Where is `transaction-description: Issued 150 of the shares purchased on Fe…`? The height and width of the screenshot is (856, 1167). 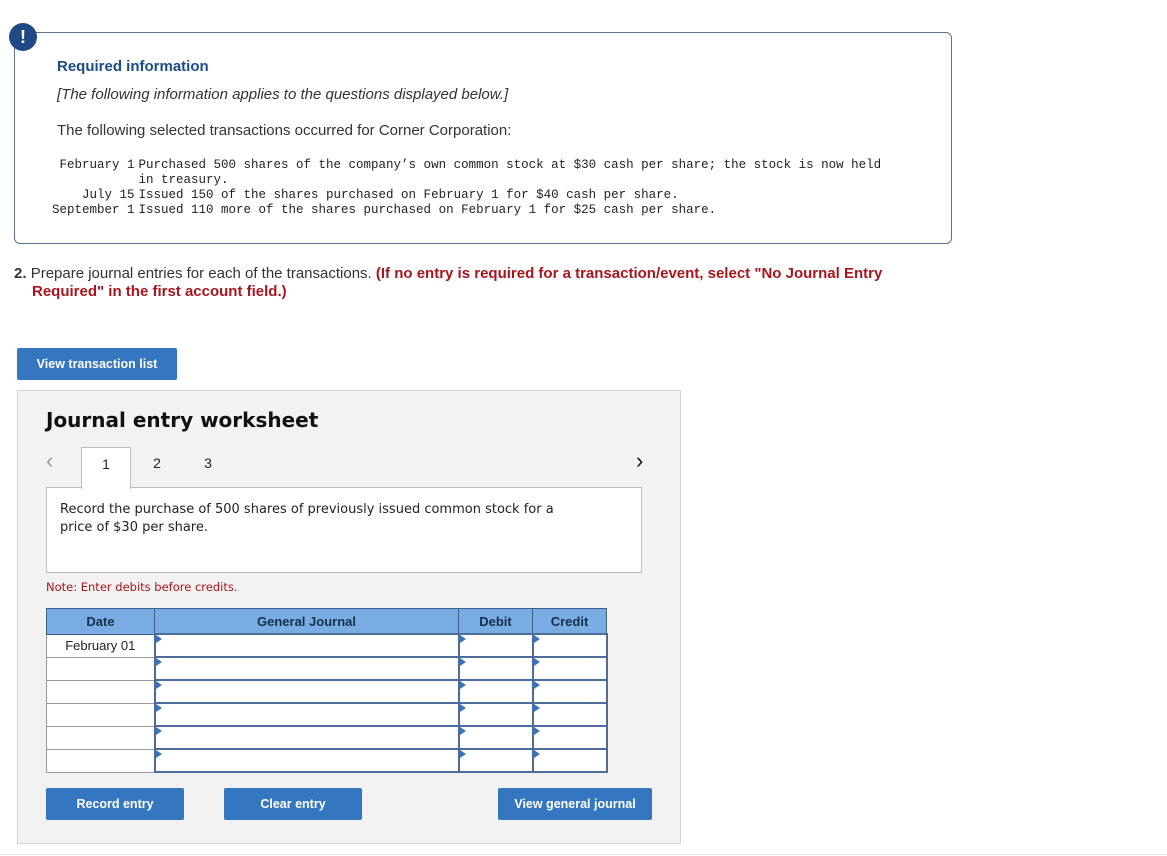
transaction-description: Issued 150 of the shares purchased on Fe… is located at coordinates (408, 195).